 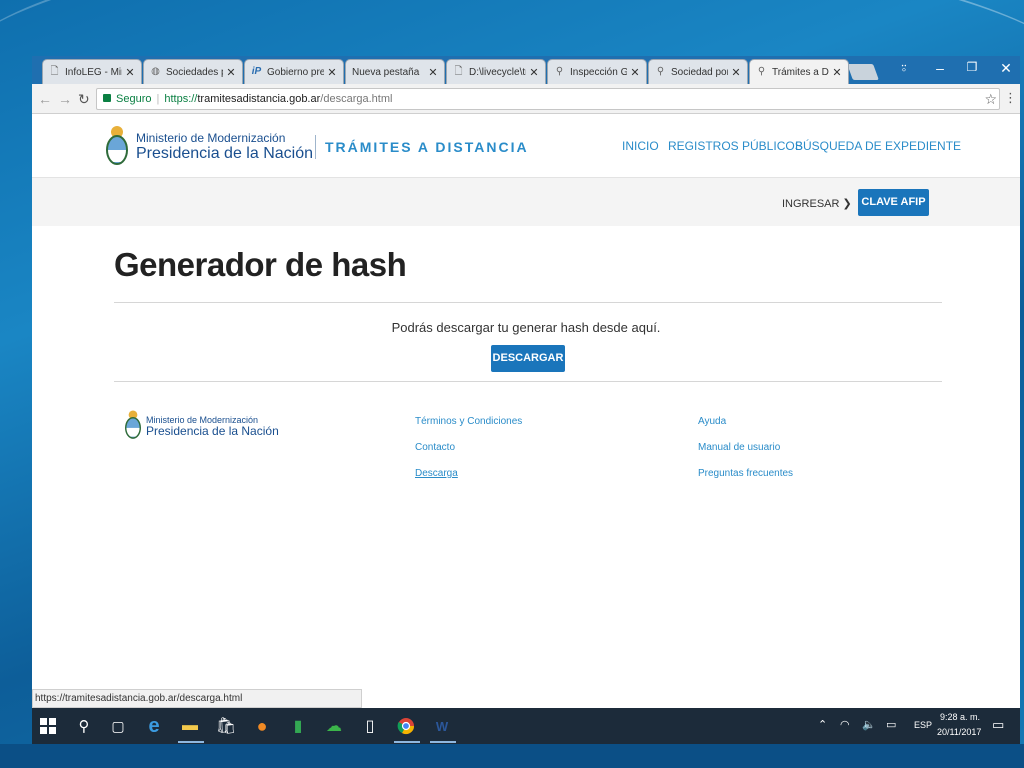 What do you see at coordinates (406, 726) in the screenshot?
I see `chrome-icon` at bounding box center [406, 726].